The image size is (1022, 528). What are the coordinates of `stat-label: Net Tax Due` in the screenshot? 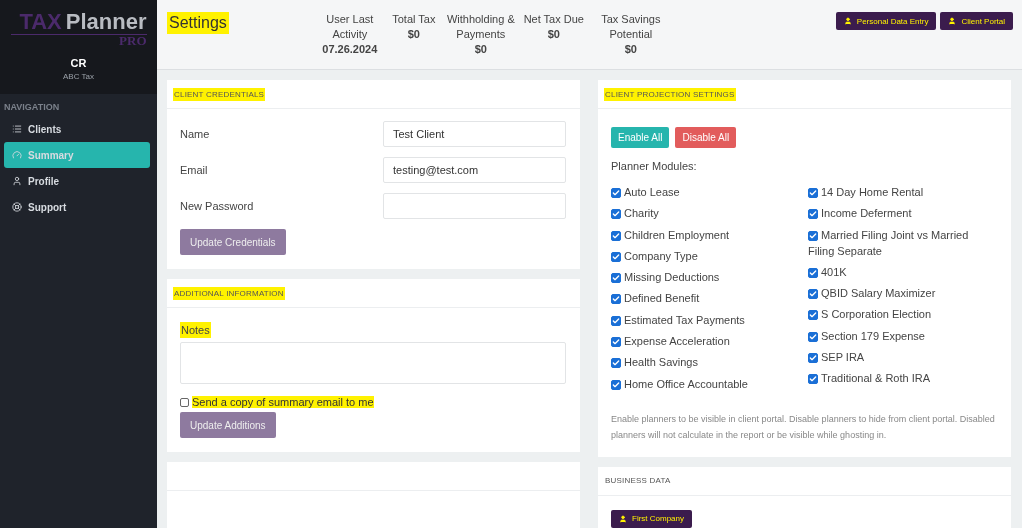 It's located at (553, 19).